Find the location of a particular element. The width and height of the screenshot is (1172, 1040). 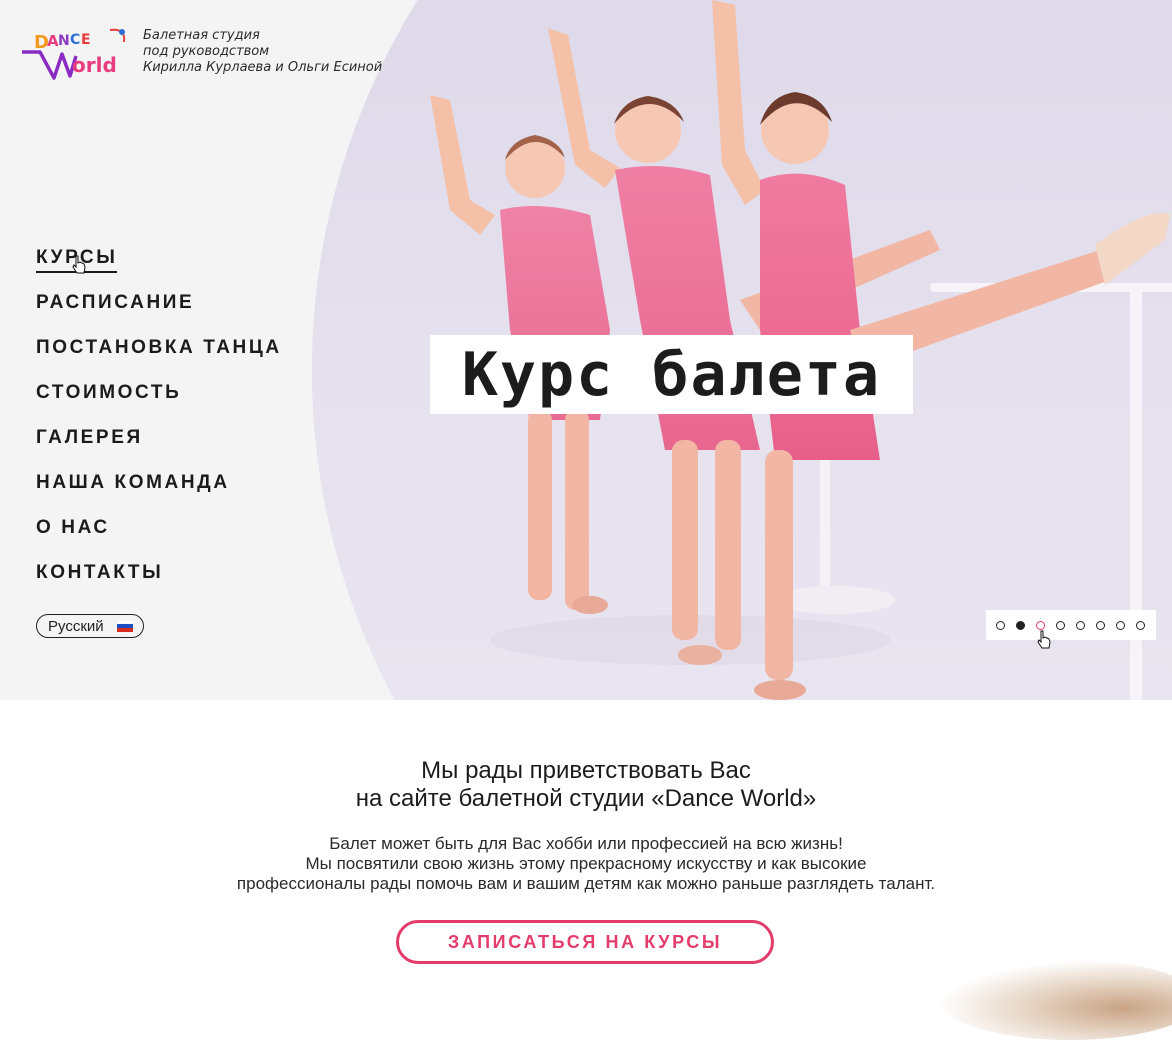

nav-item-label: О НАС is located at coordinates (73, 527).